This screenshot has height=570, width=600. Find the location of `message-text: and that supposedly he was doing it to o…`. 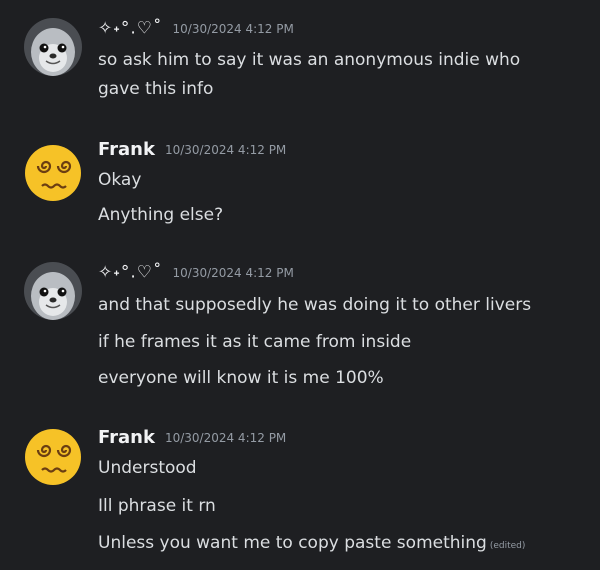

message-text: and that supposedly he was doing it to o… is located at coordinates (315, 305).